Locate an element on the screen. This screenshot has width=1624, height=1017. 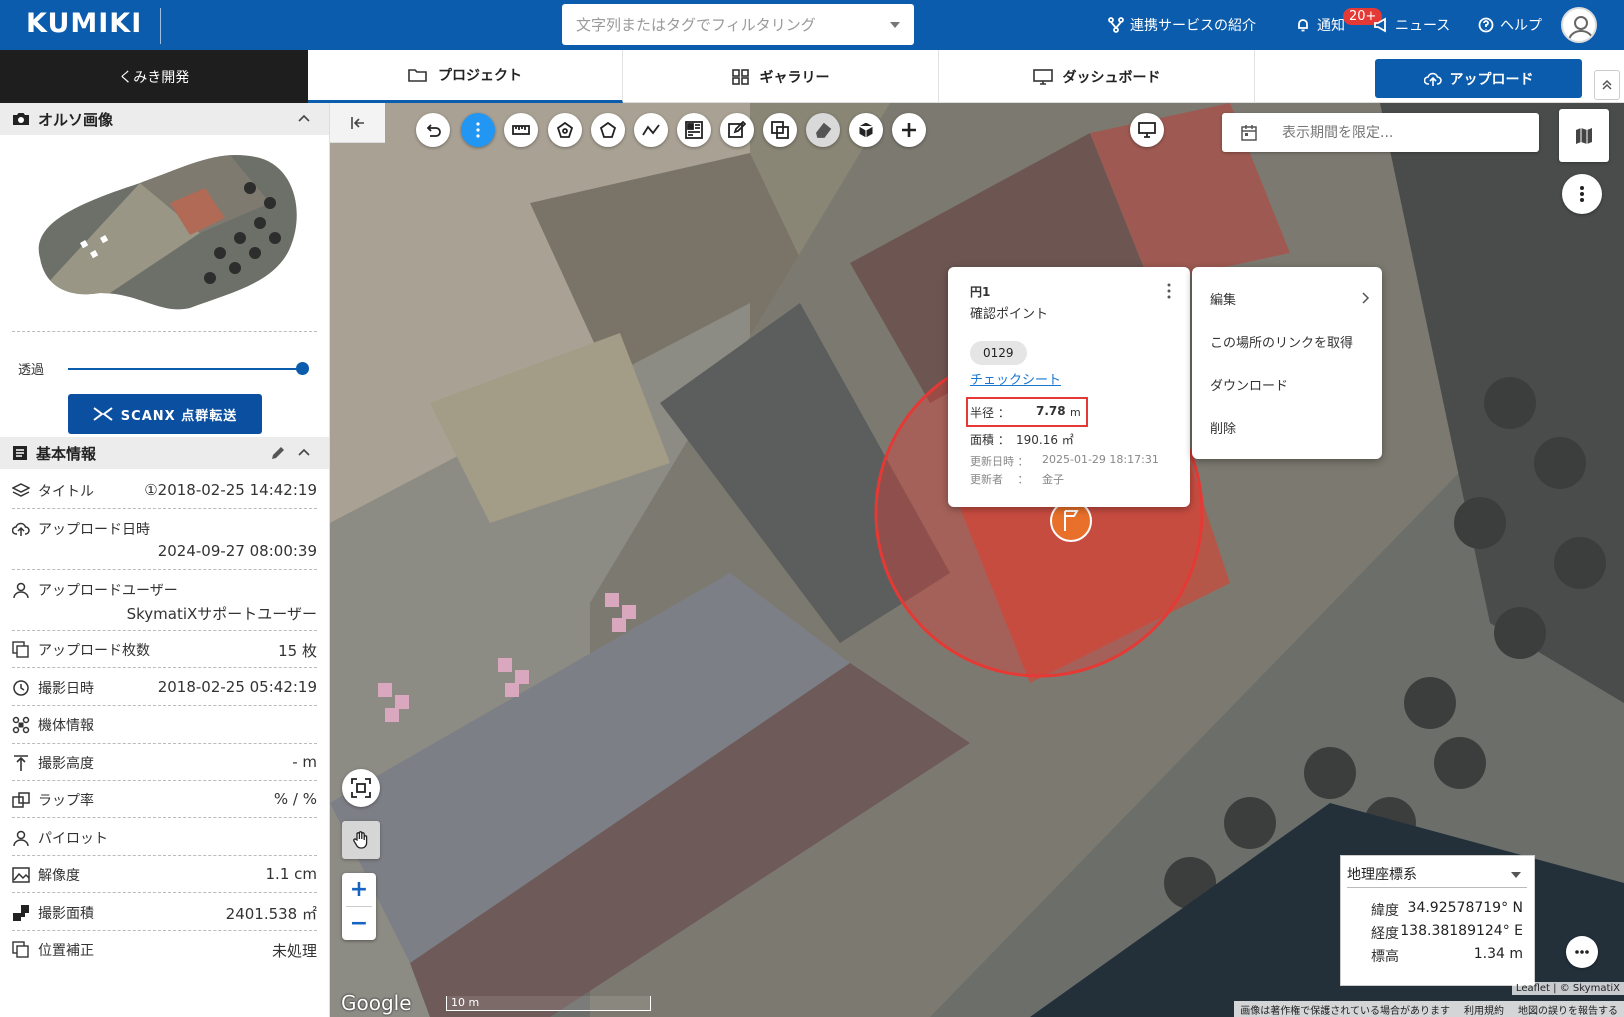
grid-tool is located at coordinates (694, 130).